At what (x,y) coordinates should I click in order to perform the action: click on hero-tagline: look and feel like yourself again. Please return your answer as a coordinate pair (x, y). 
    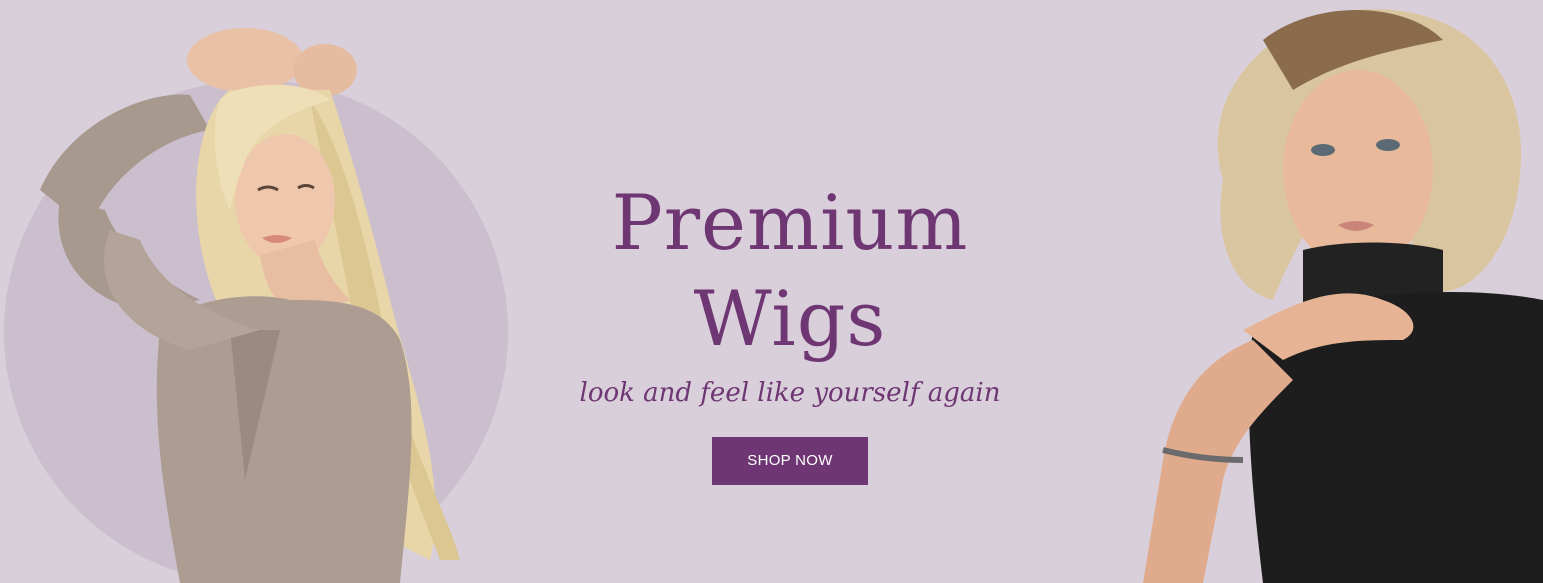
    Looking at the image, I should click on (790, 393).